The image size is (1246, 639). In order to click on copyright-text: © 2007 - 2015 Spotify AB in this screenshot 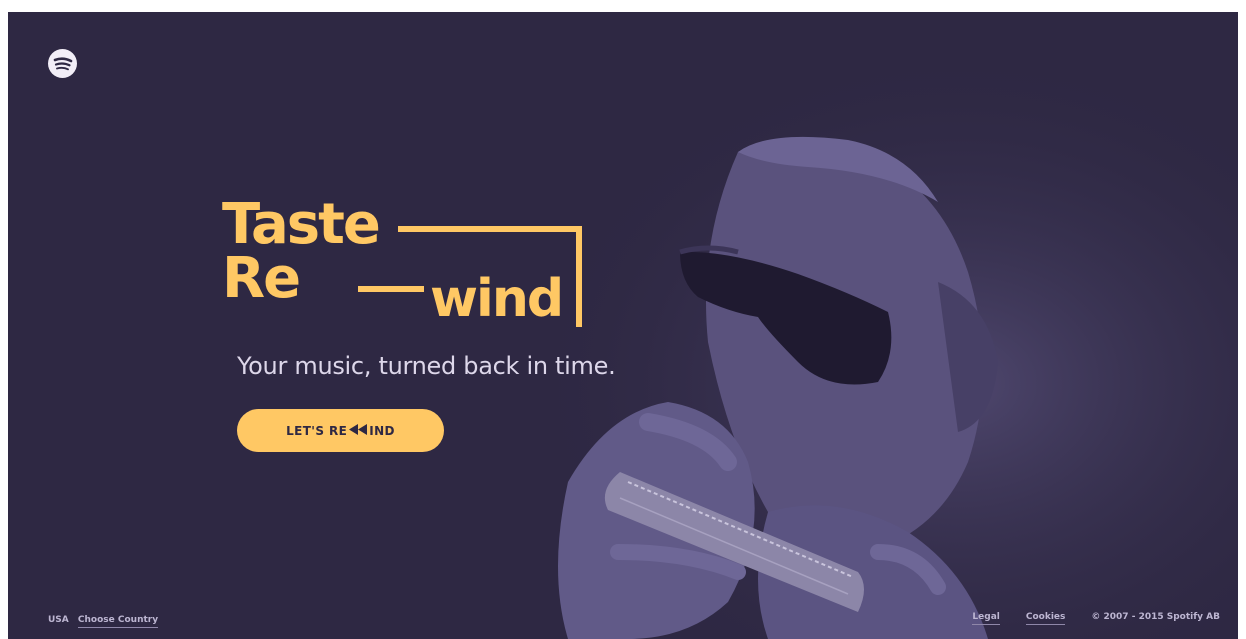, I will do `click(1155, 617)`.